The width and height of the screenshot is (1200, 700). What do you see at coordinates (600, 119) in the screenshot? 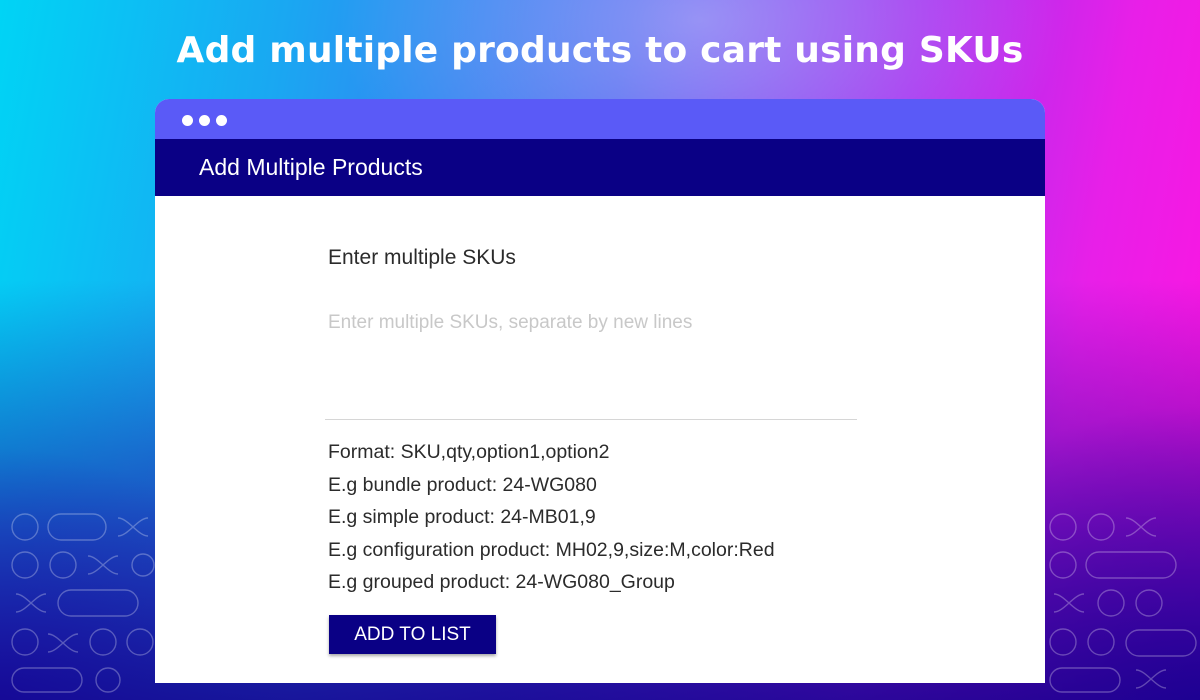
I see `window-titlebar` at bounding box center [600, 119].